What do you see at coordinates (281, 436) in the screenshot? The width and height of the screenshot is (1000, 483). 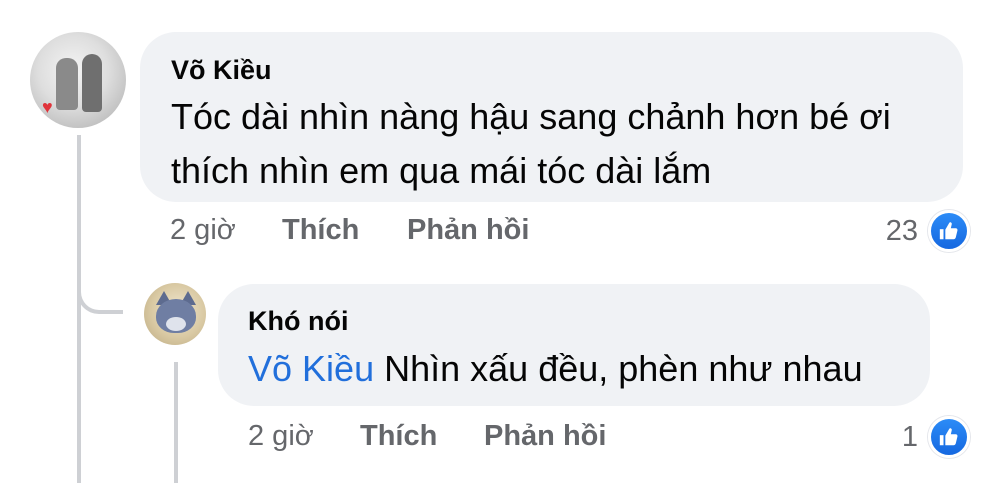 I see `reply-timestamp: 2 giờ` at bounding box center [281, 436].